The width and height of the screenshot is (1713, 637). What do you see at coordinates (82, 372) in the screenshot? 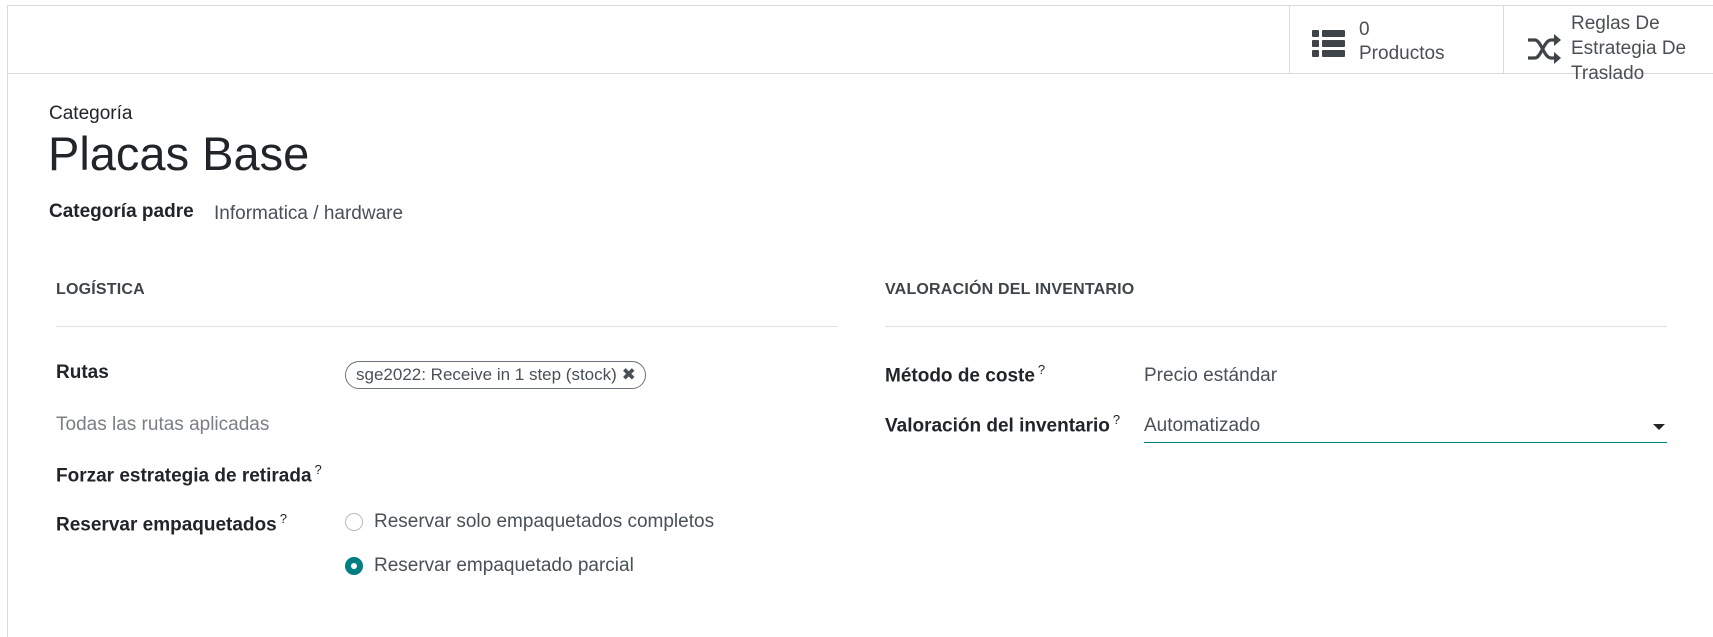
I see `routes-label: Rutas` at bounding box center [82, 372].